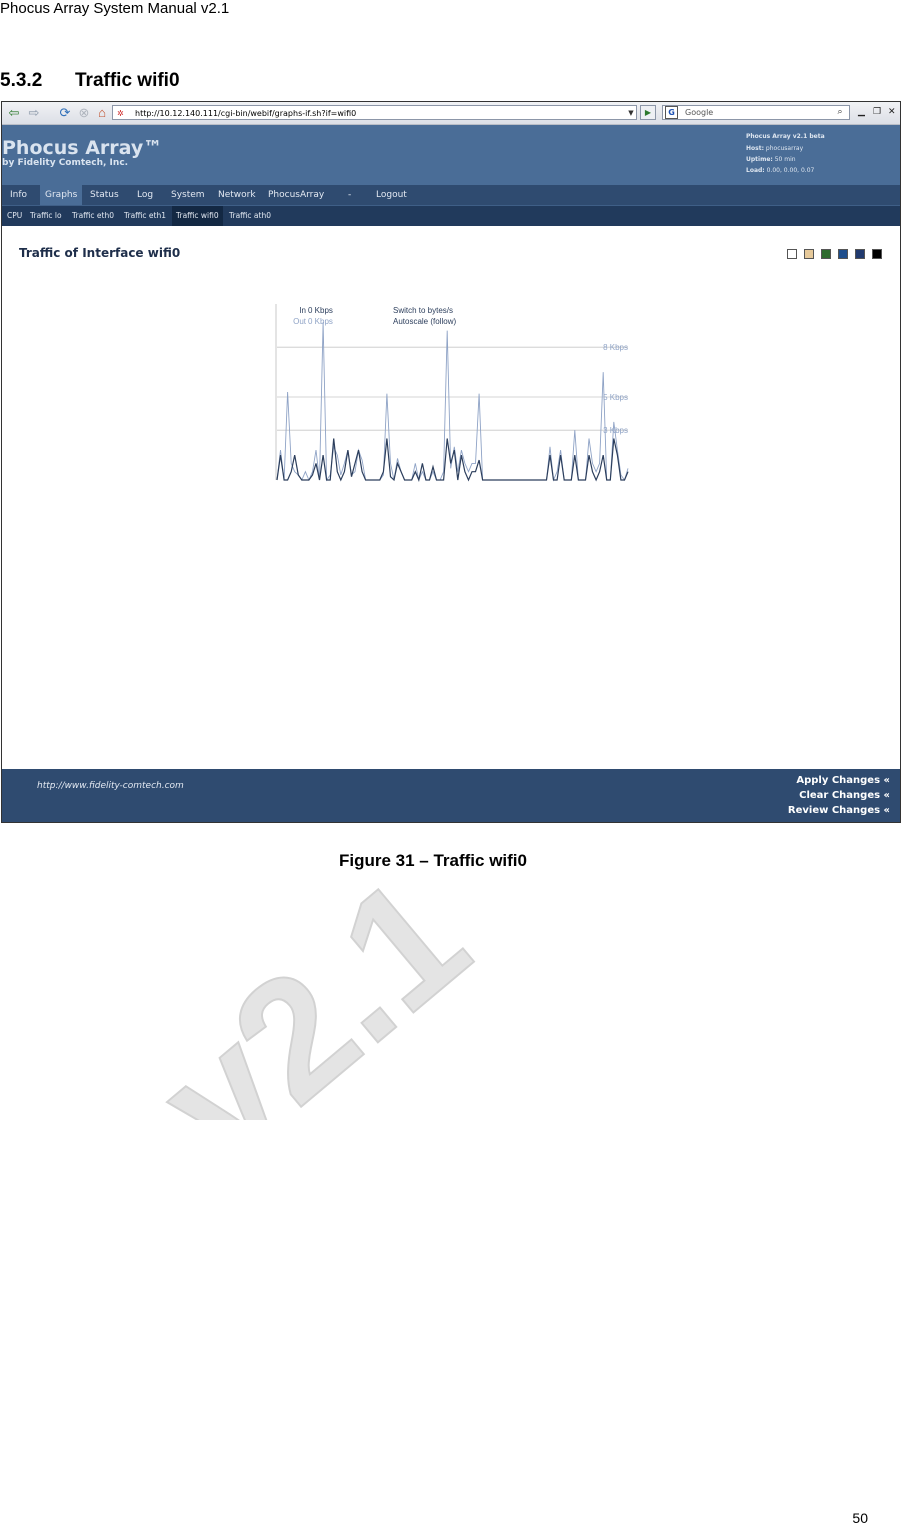 This screenshot has width=902, height=1526. I want to click on home-icon: ⌂, so click(102, 113).